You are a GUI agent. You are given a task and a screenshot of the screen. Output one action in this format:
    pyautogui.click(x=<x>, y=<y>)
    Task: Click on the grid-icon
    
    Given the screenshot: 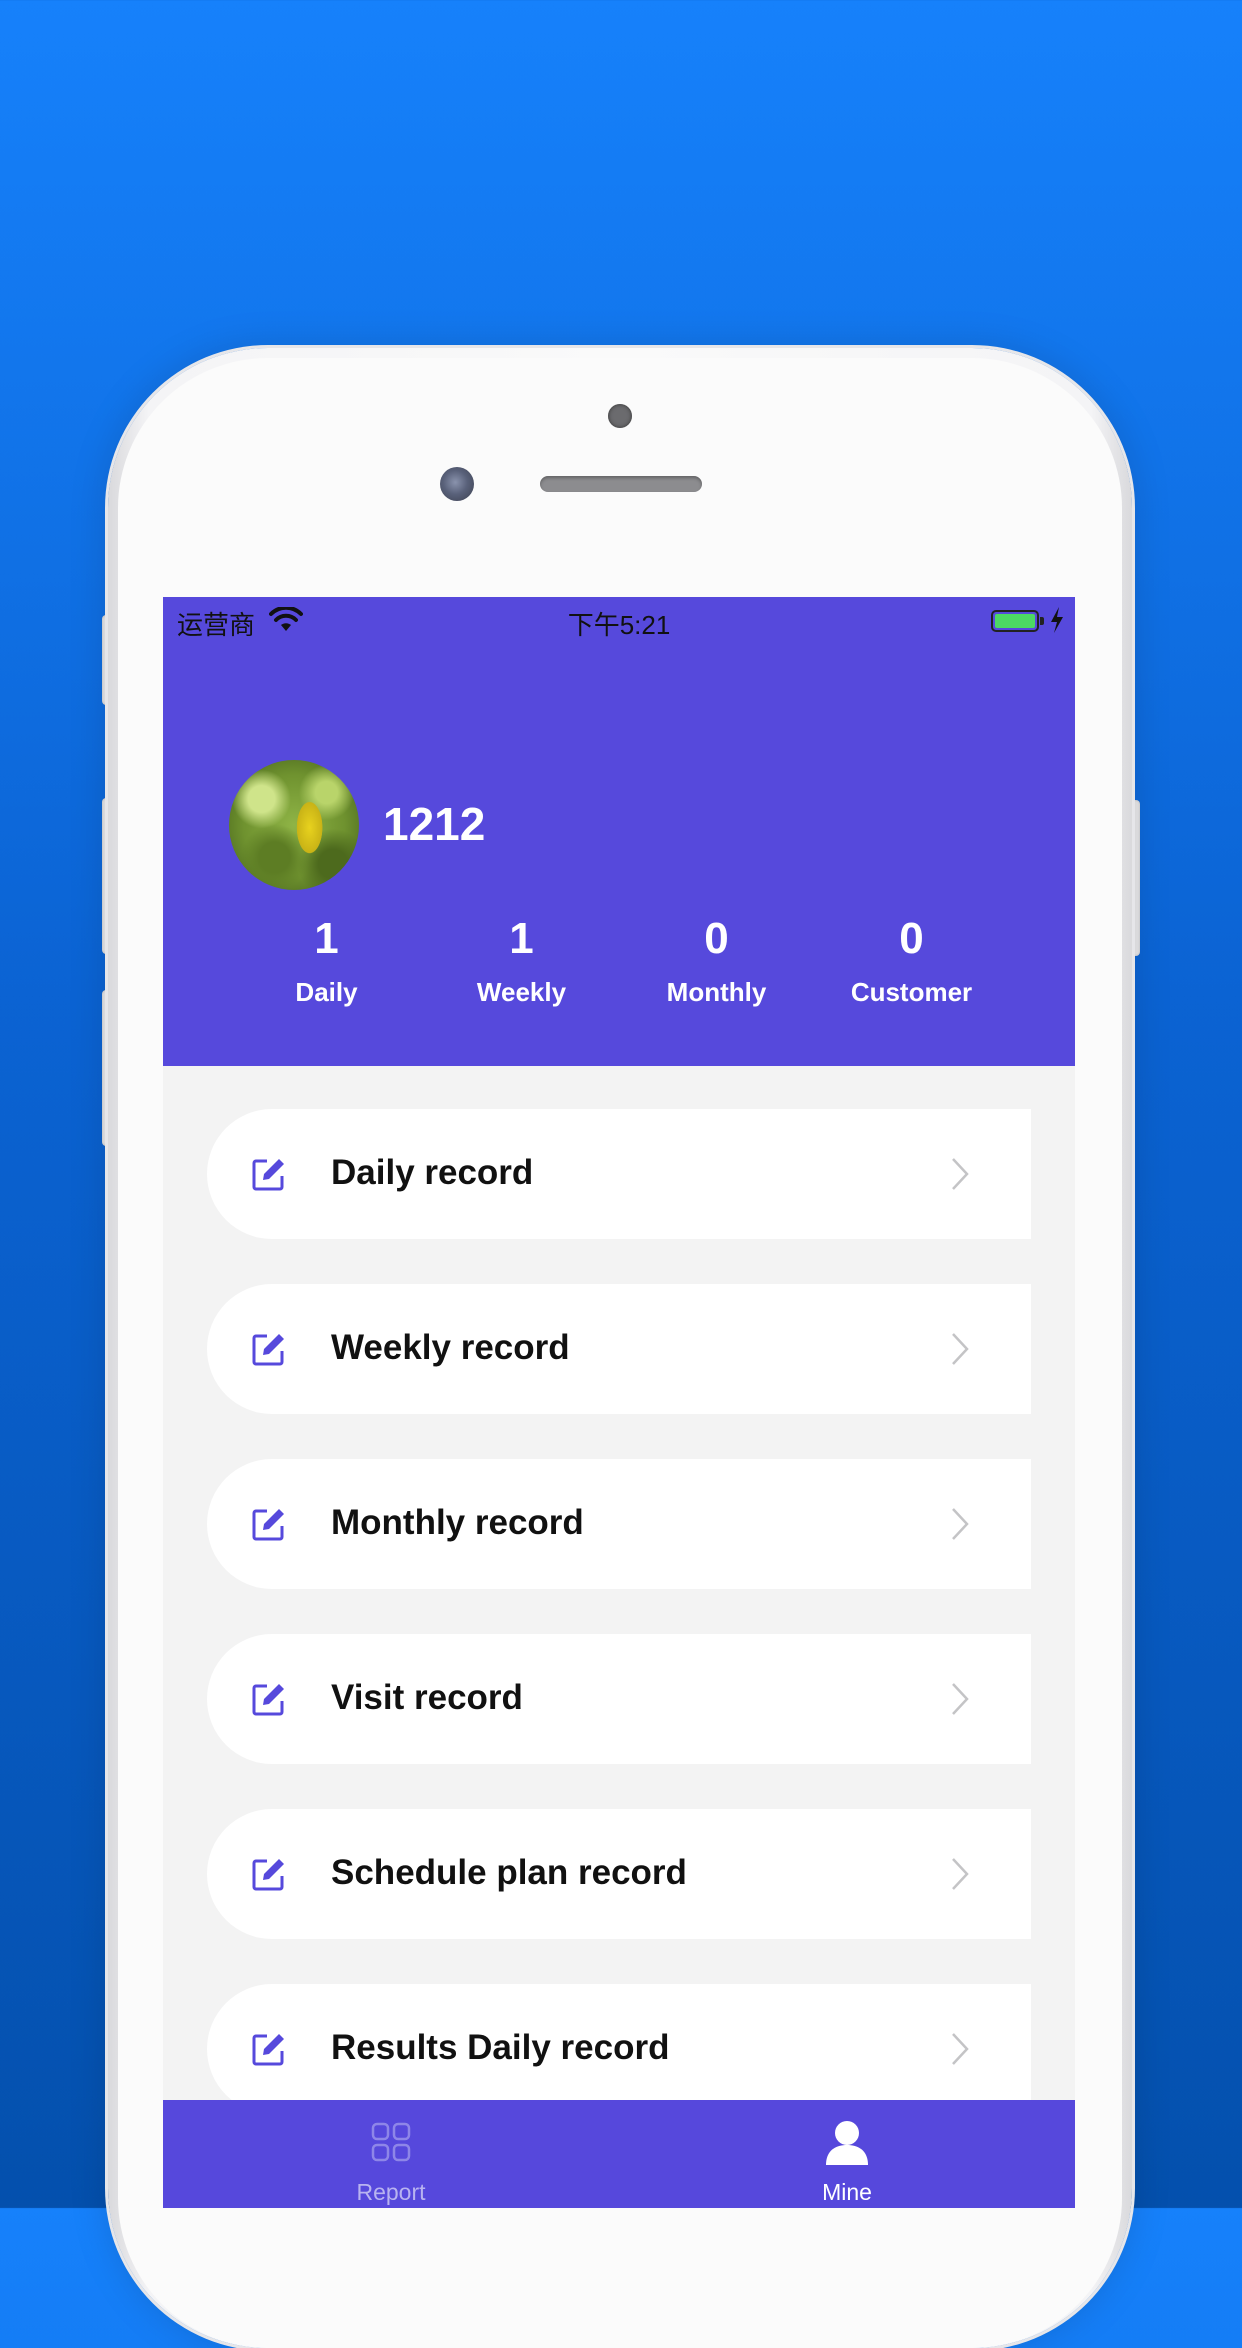 What is the action you would take?
    pyautogui.click(x=391, y=2142)
    